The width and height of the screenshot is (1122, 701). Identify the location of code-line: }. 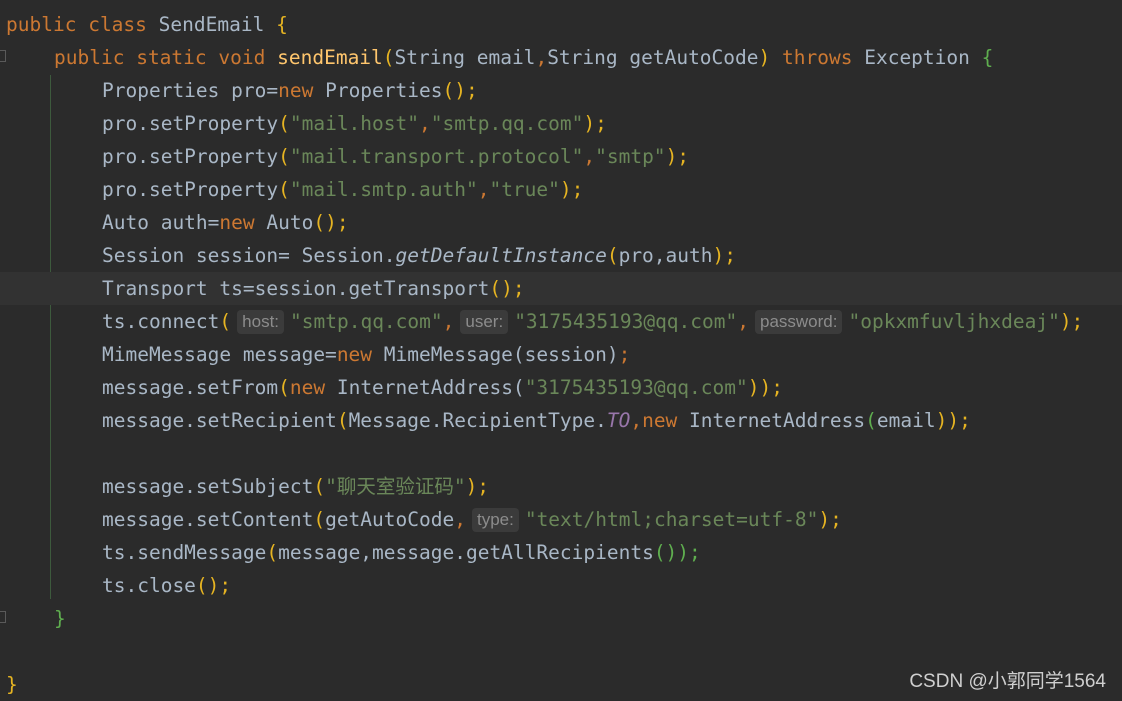
(561, 618).